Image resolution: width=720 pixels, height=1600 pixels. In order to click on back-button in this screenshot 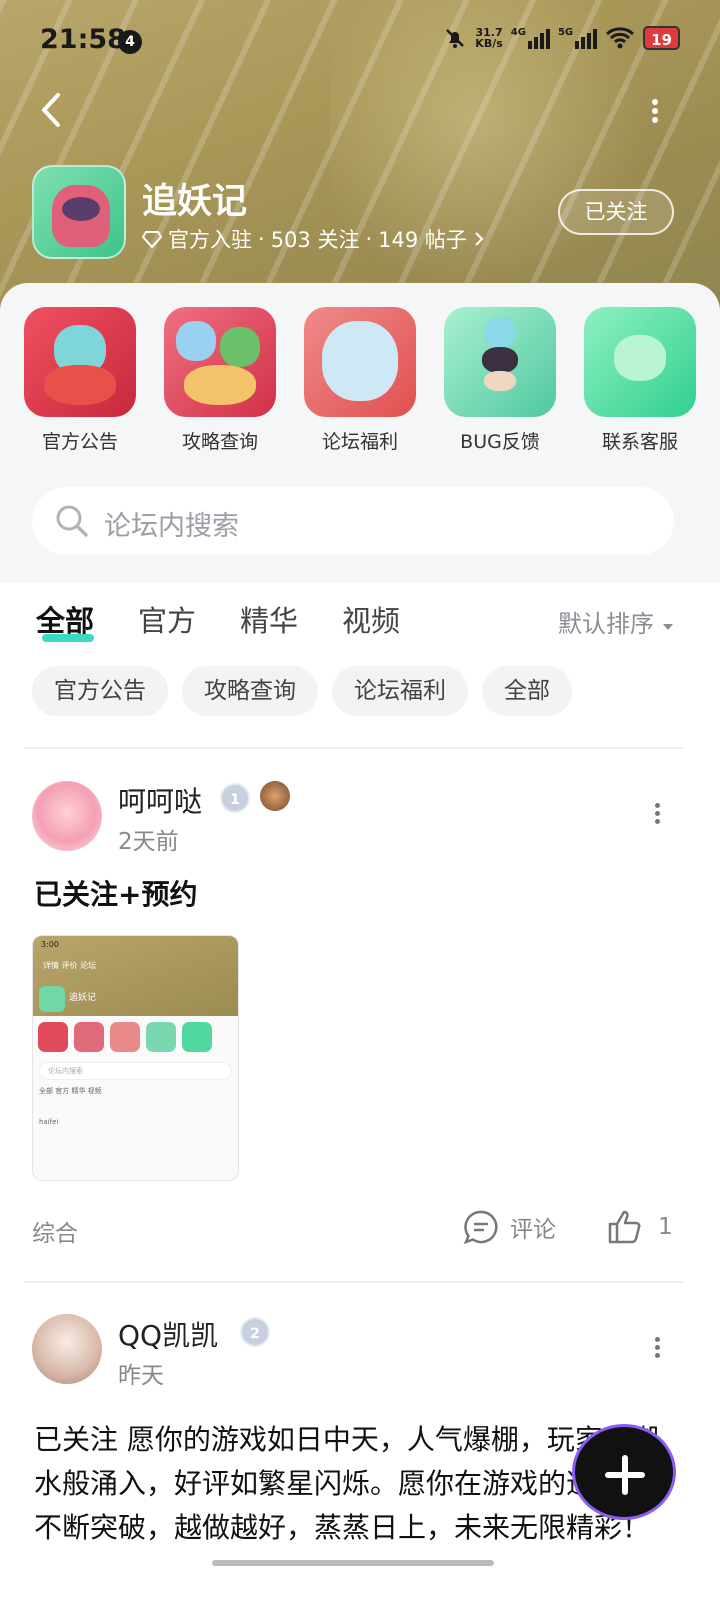, I will do `click(51, 110)`.